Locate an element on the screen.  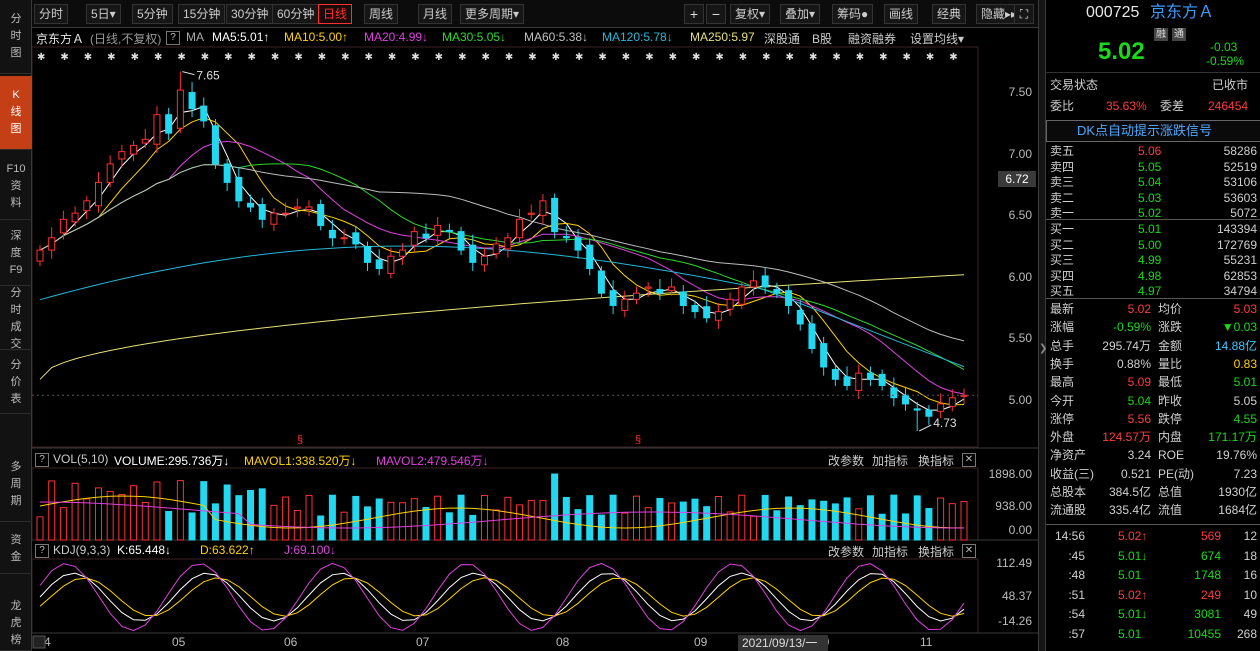
stat-label: 净资产 is located at coordinates (1068, 455).